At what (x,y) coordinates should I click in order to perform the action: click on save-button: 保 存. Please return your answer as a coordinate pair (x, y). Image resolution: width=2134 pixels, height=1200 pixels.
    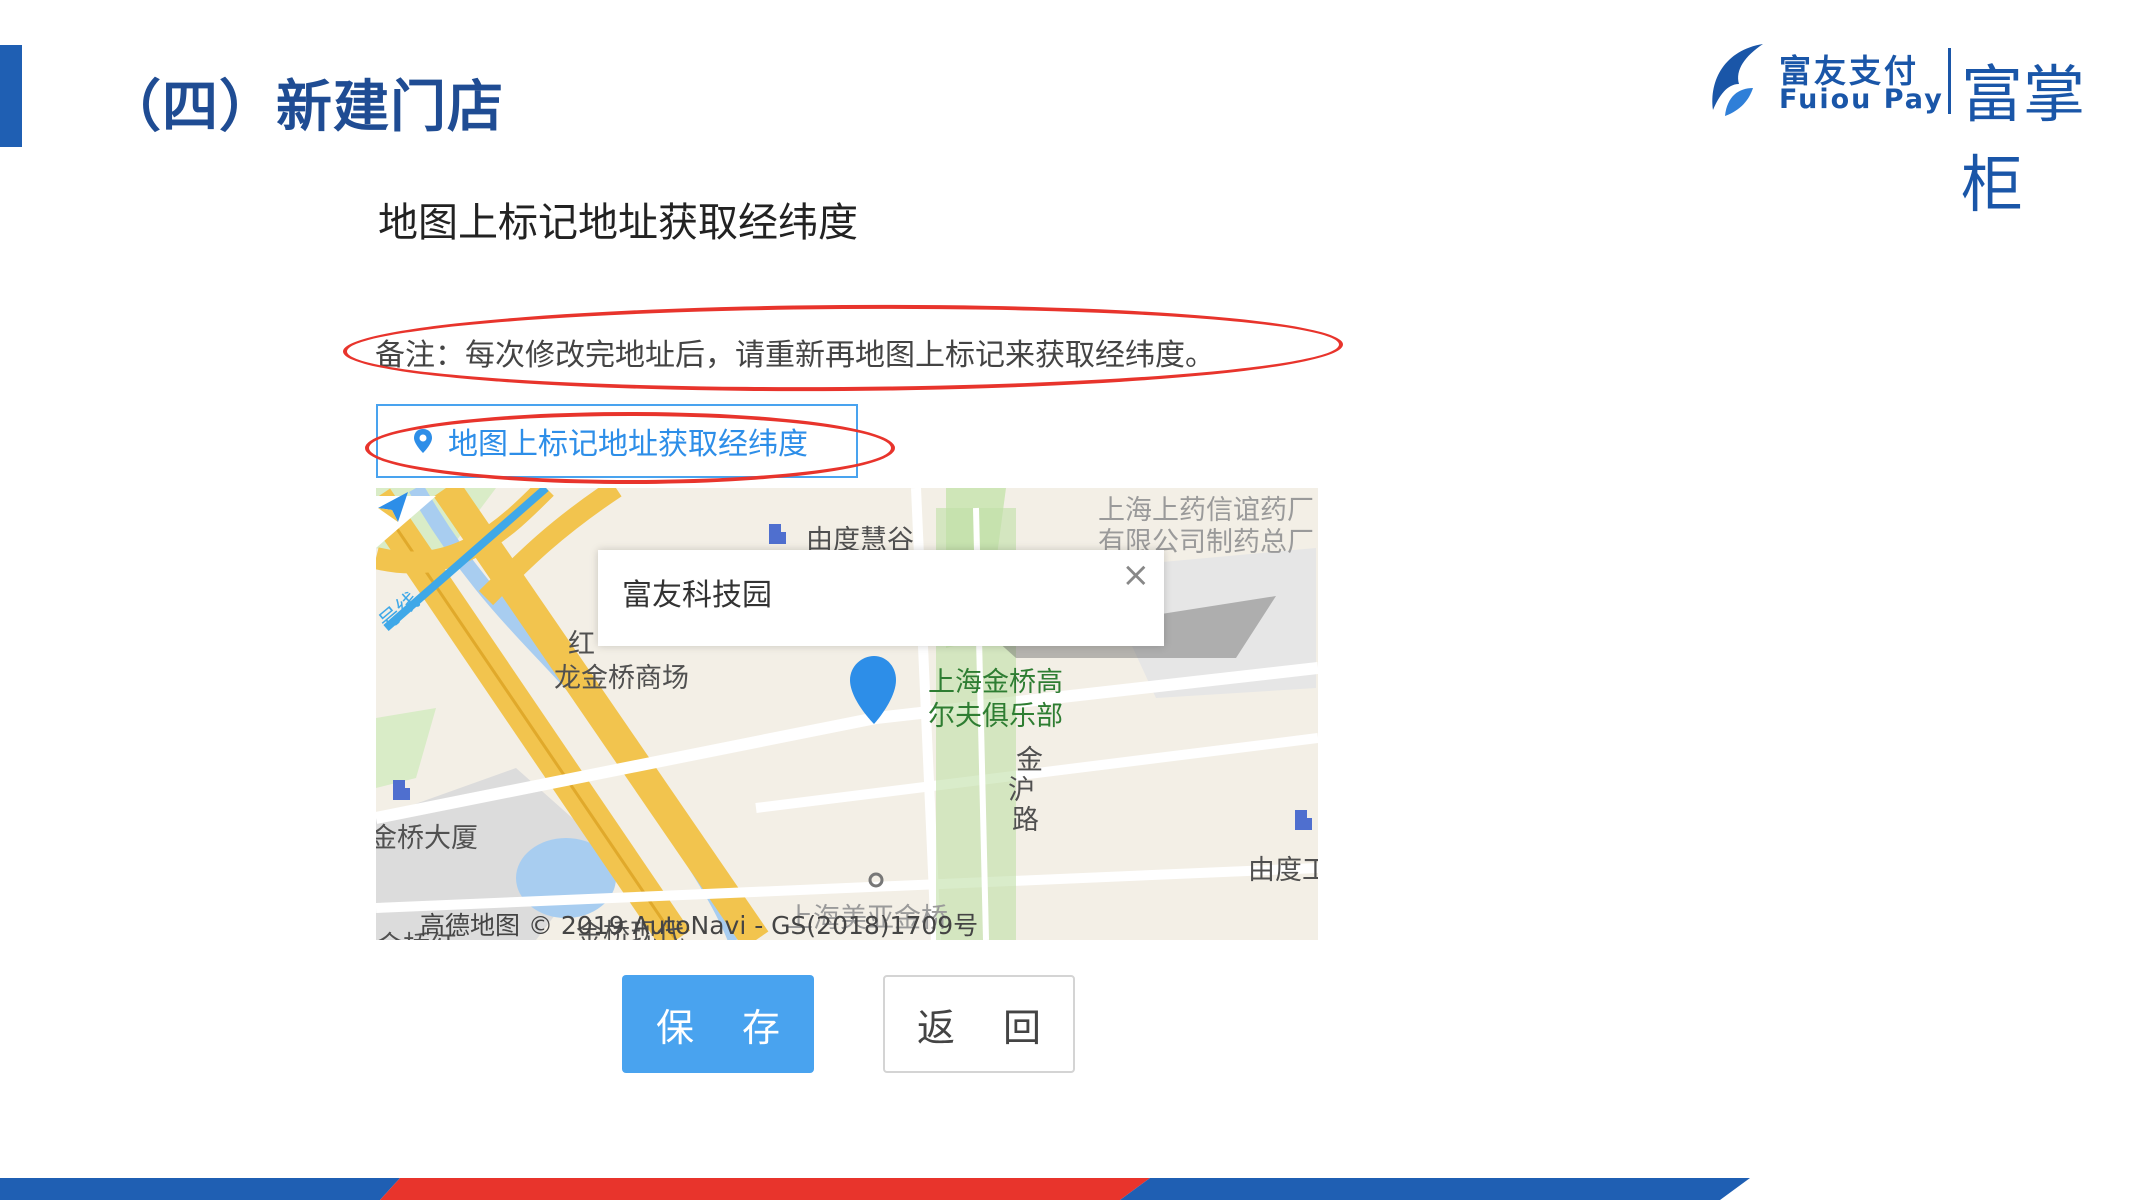
    Looking at the image, I should click on (718, 1024).